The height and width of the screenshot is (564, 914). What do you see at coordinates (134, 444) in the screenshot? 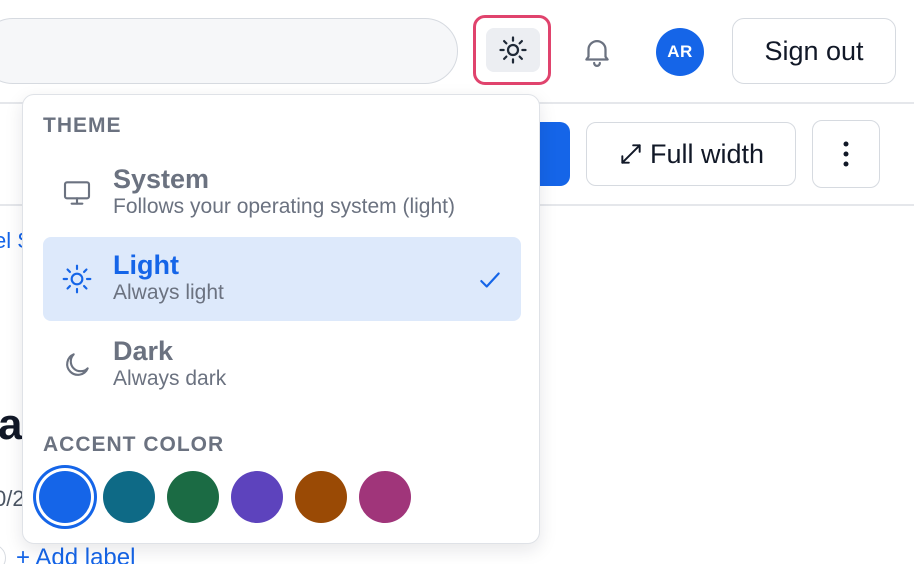
I see `accent-color-heading: ACCENT COLOR` at bounding box center [134, 444].